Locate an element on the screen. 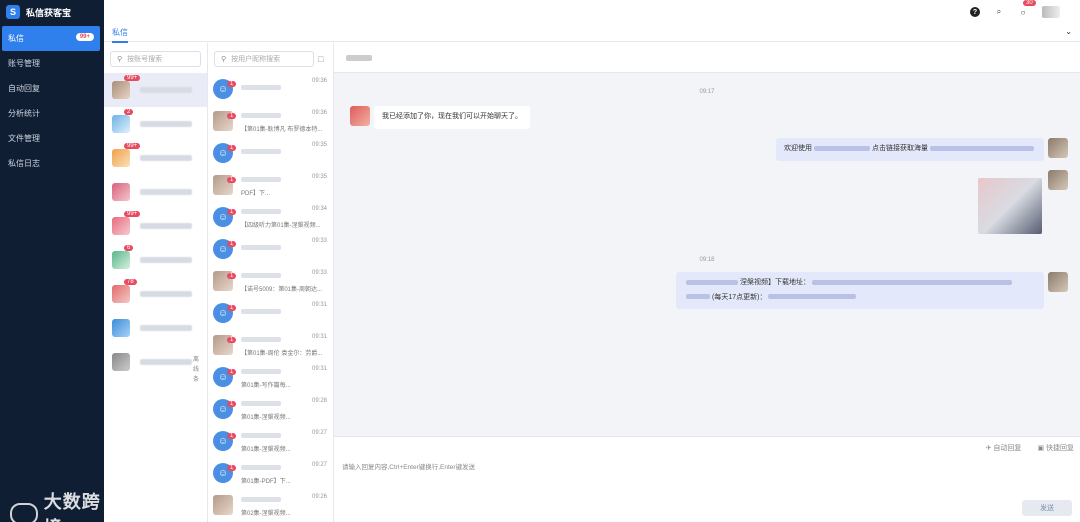 This screenshot has height=522, width=1080. help-icon: ? is located at coordinates (975, 12).